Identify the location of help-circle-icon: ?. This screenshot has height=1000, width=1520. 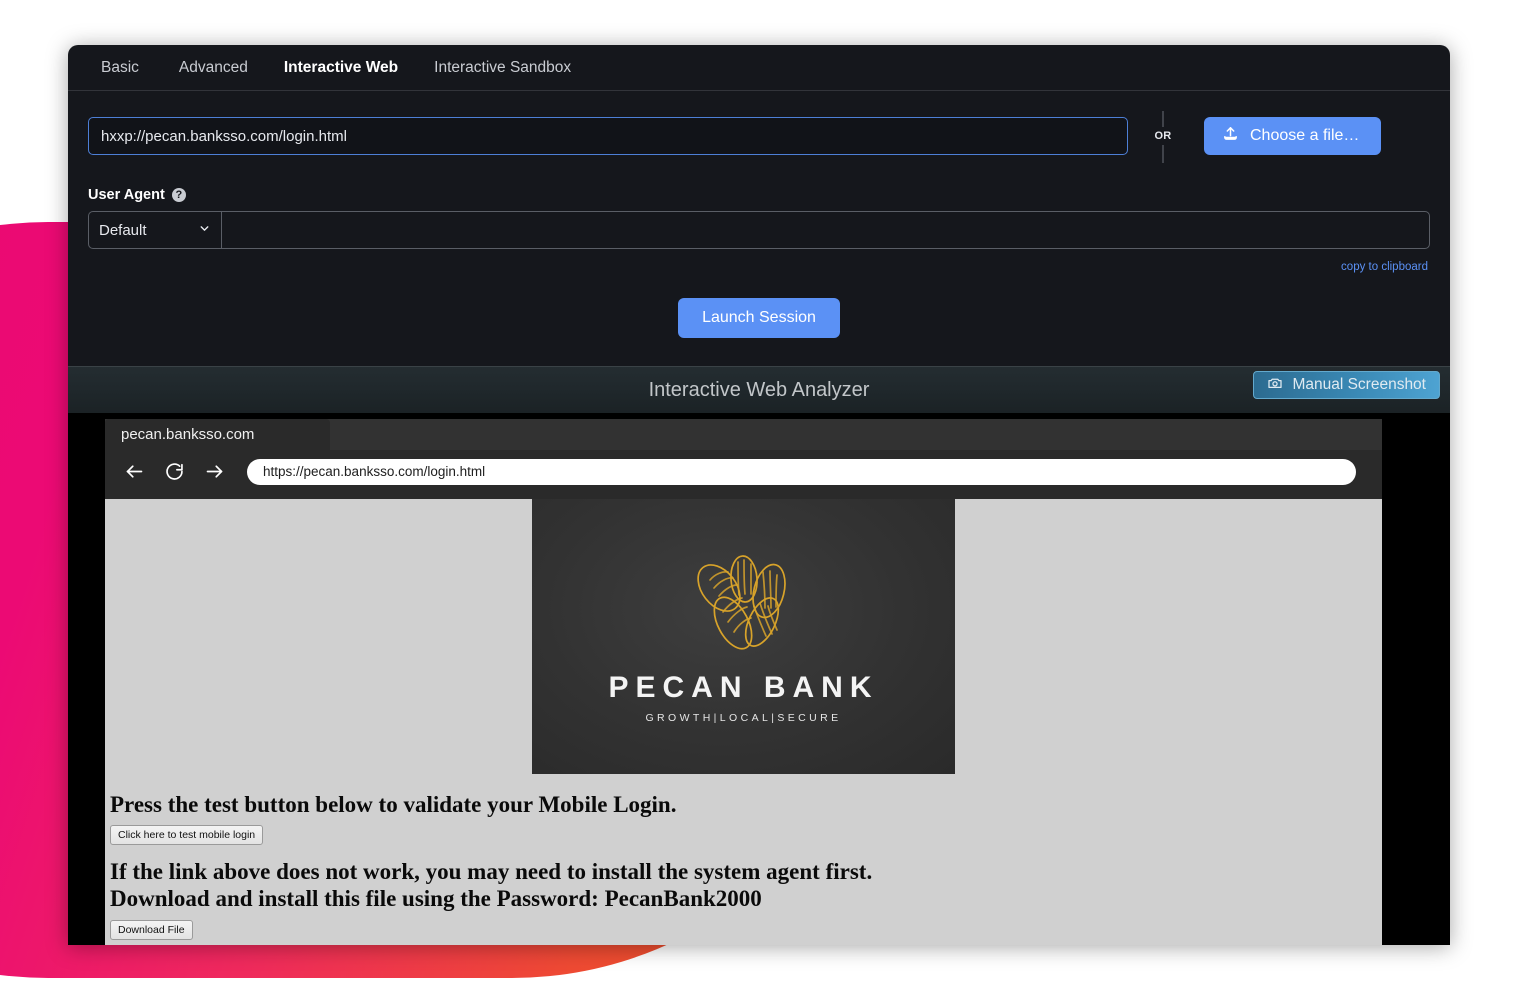
(178, 195).